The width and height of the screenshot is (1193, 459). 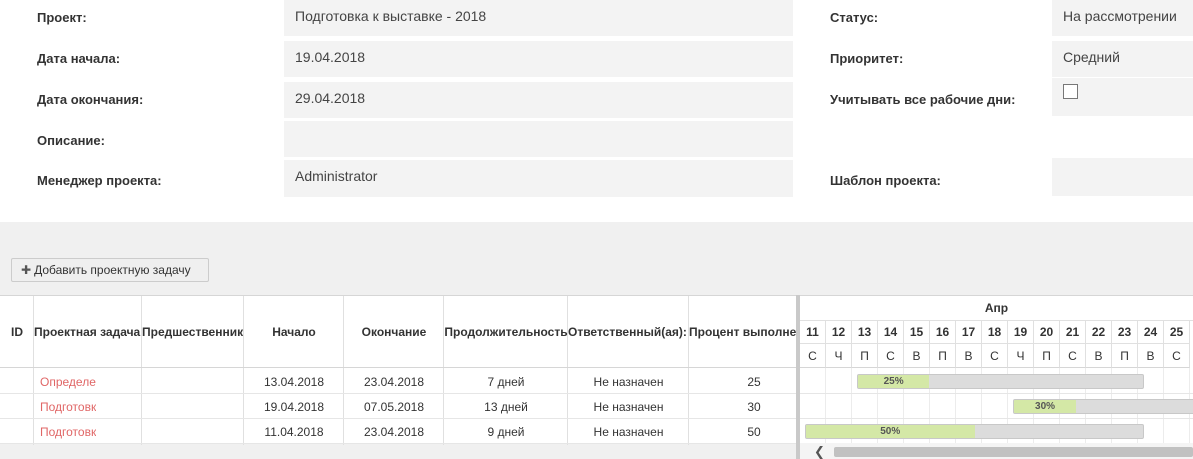 I want to click on header-duration: Продолжительность, so click(x=506, y=332).